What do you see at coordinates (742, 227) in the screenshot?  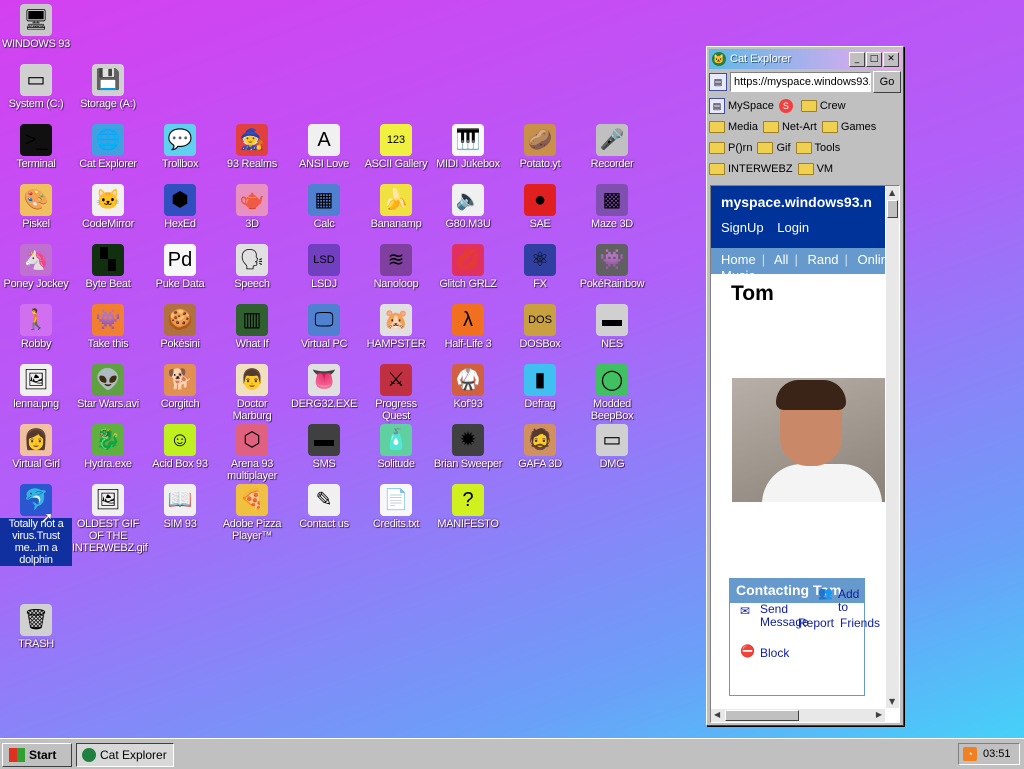 I see `signup-link: SignUp` at bounding box center [742, 227].